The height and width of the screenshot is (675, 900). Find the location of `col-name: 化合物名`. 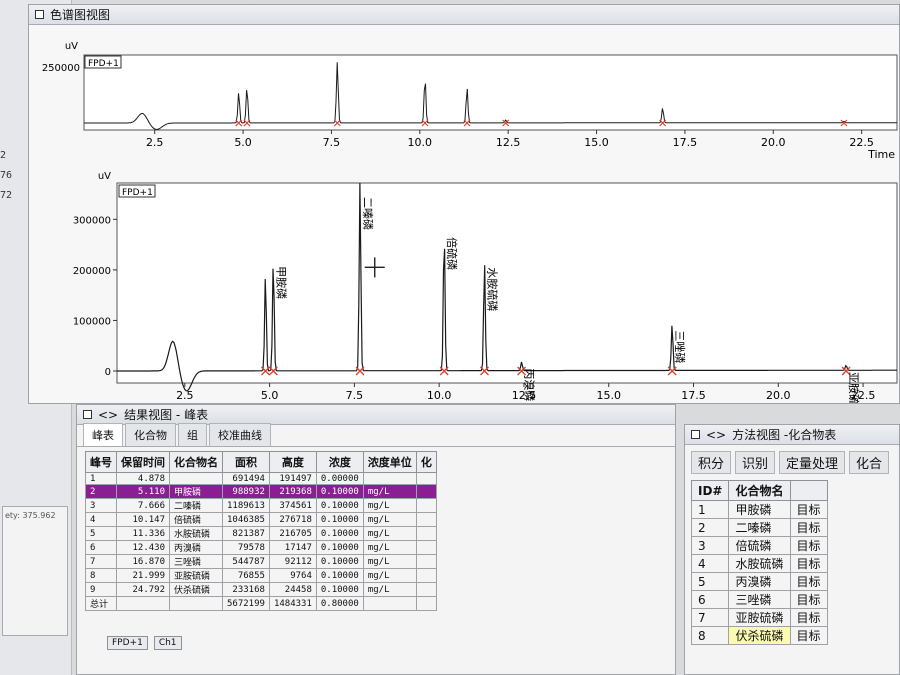

col-name: 化合物名 is located at coordinates (196, 462).